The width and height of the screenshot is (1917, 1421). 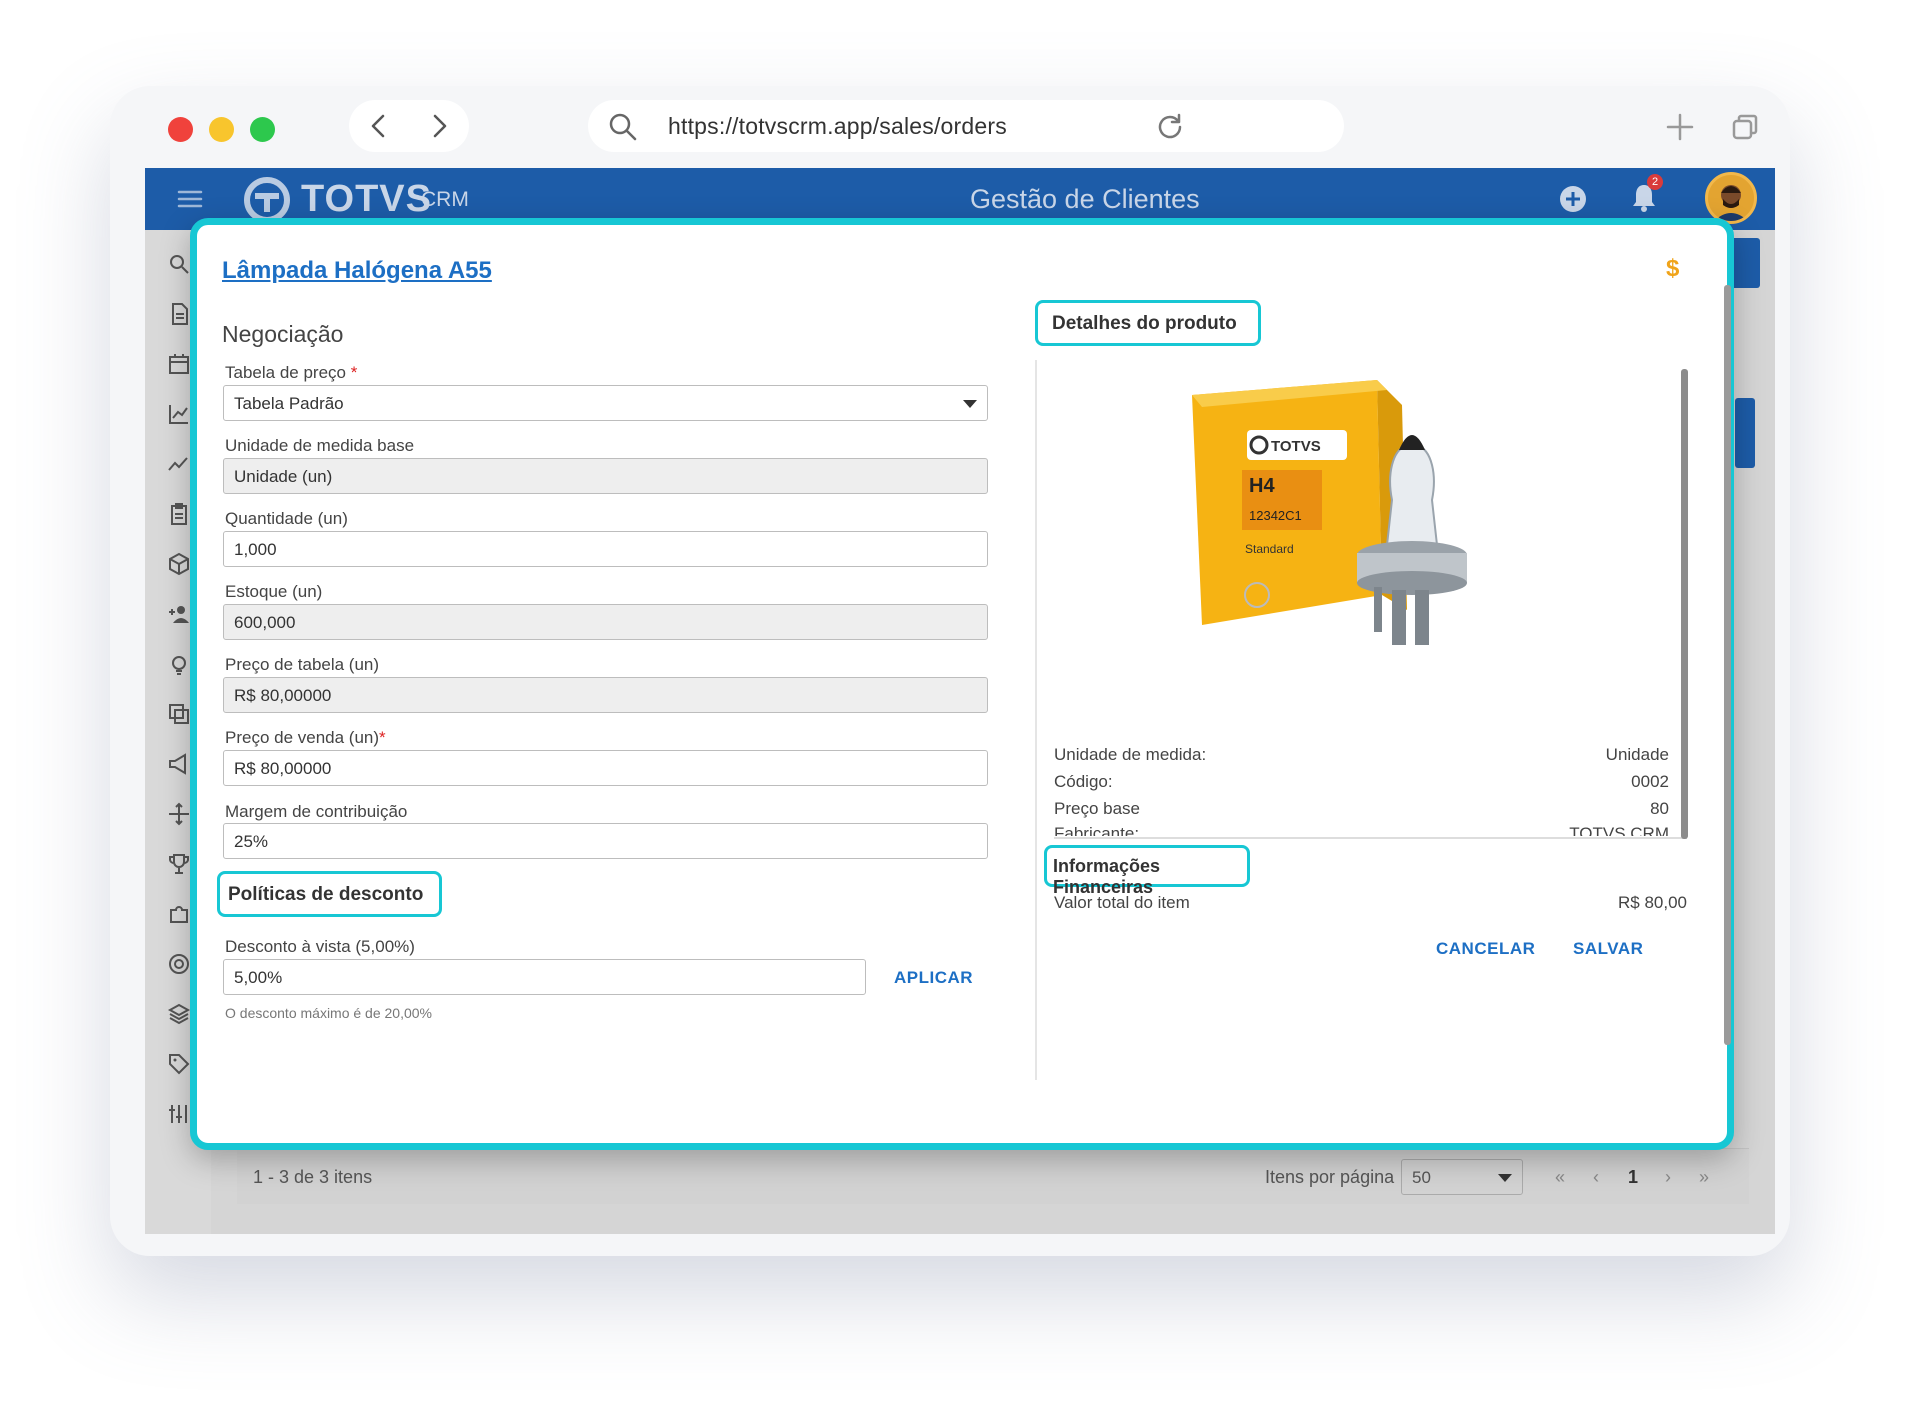 What do you see at coordinates (366, 199) in the screenshot?
I see `logo-text: TOTVS` at bounding box center [366, 199].